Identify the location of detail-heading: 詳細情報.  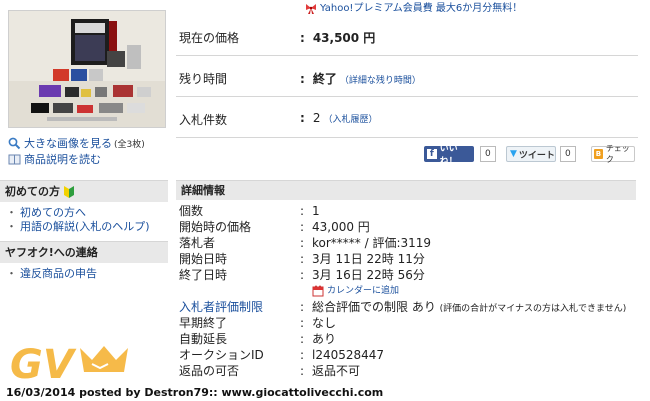
(406, 190).